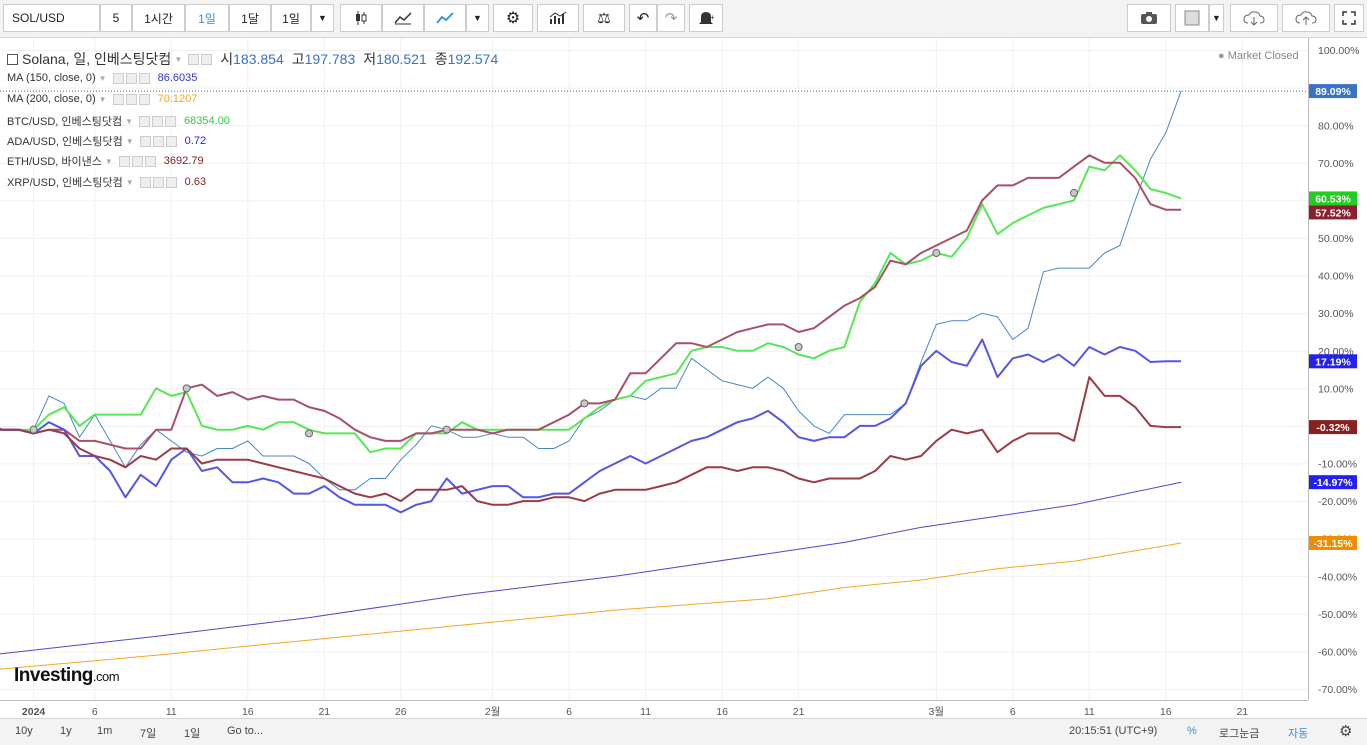 This screenshot has width=1367, height=745. Describe the element at coordinates (250, 18) in the screenshot. I see `interval-1mo-button: 1달` at that location.